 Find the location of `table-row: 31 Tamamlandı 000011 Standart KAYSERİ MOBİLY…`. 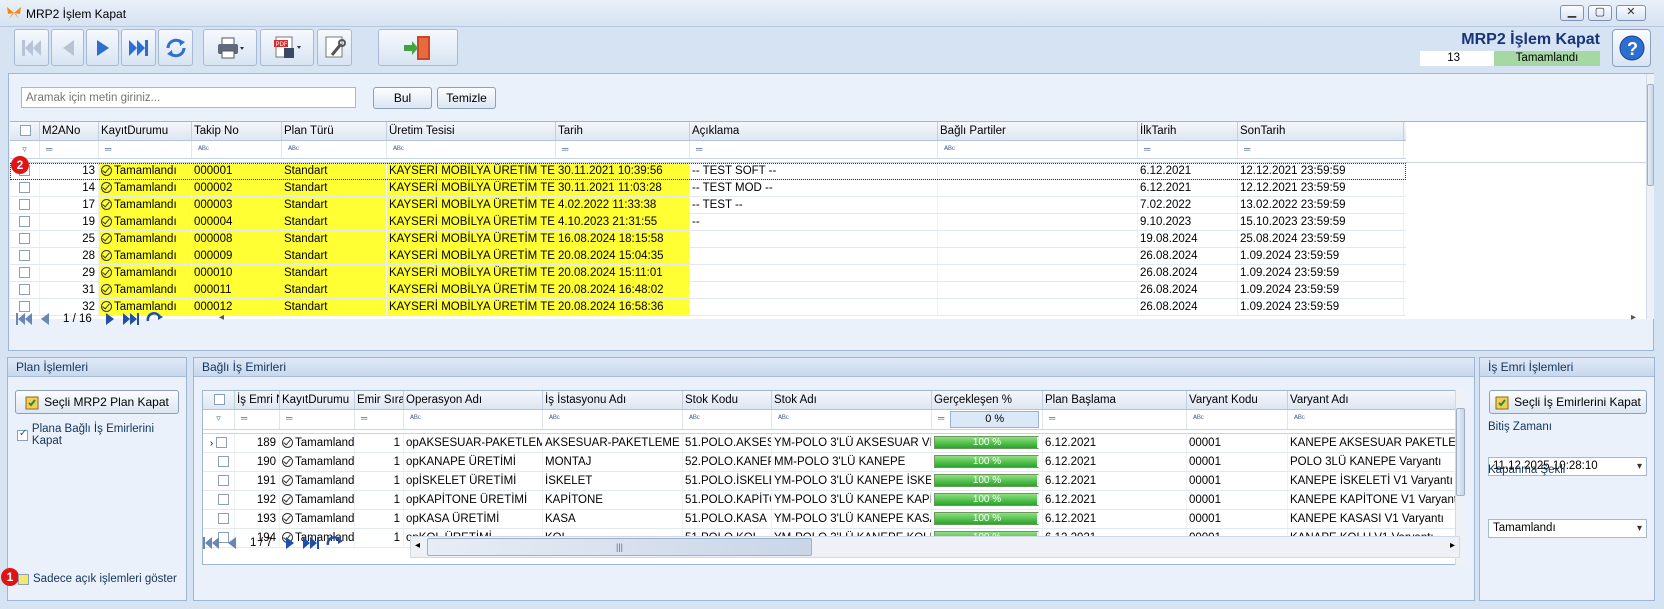

table-row: 31 Tamamlandı 000011 Standart KAYSERİ MOBİLY… is located at coordinates (708, 290).